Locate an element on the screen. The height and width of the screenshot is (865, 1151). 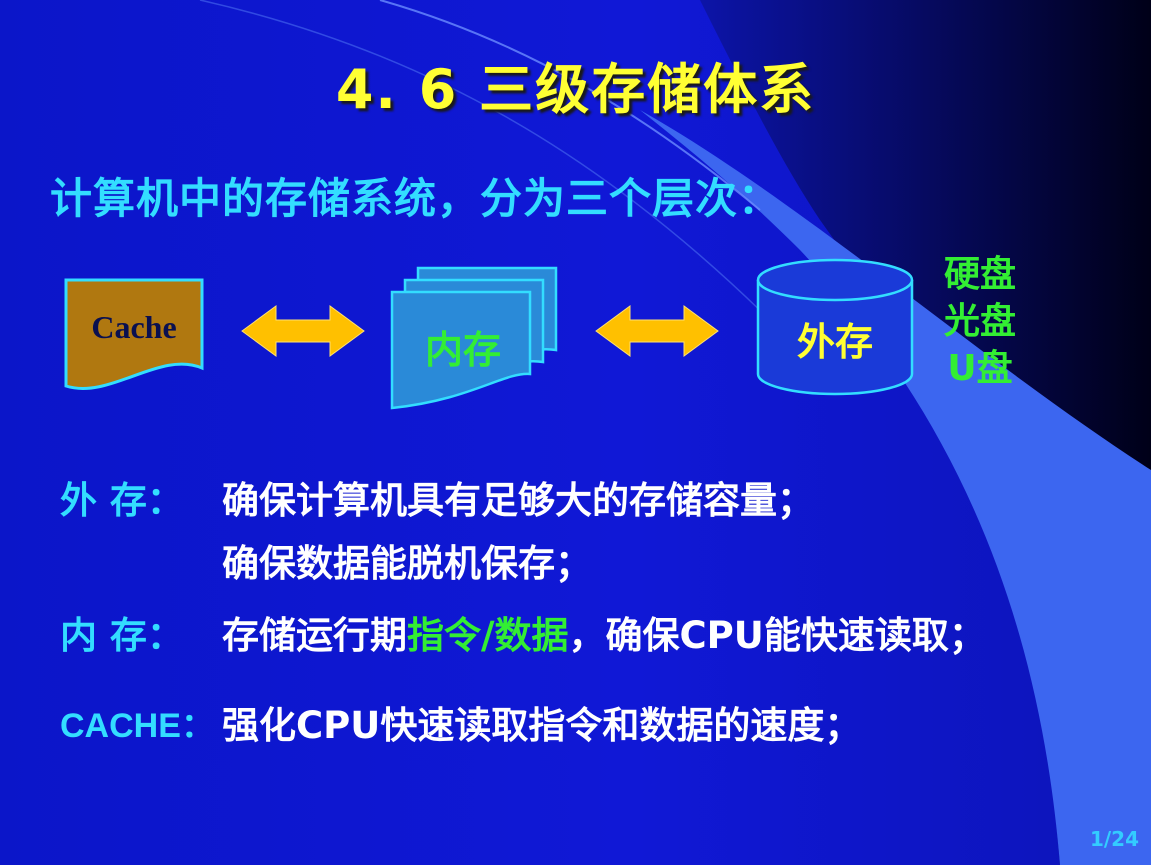
storage-label: 外存 is located at coordinates (835, 342).